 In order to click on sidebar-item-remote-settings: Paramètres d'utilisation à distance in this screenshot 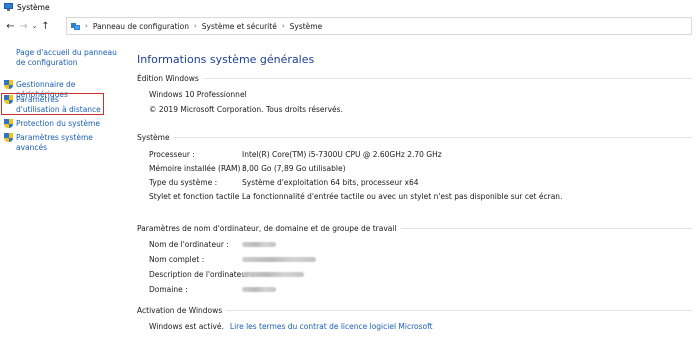, I will do `click(54, 105)`.